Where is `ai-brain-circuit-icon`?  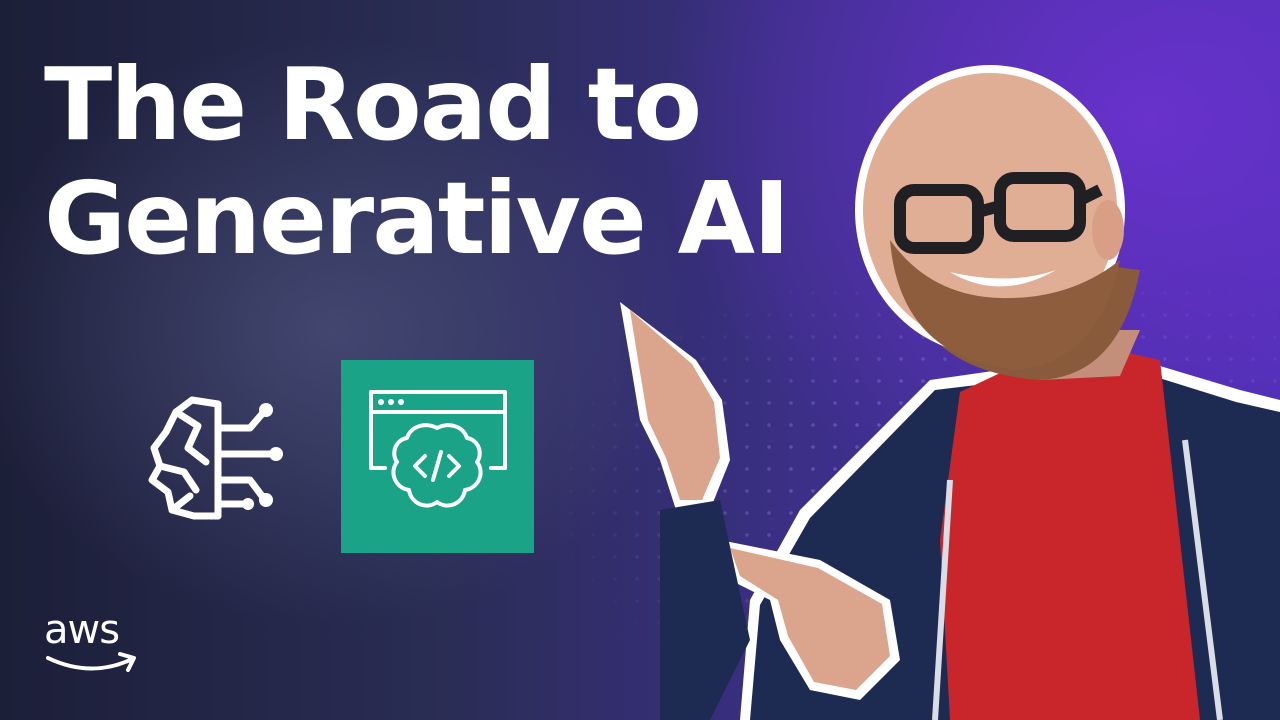 ai-brain-circuit-icon is located at coordinates (216, 457).